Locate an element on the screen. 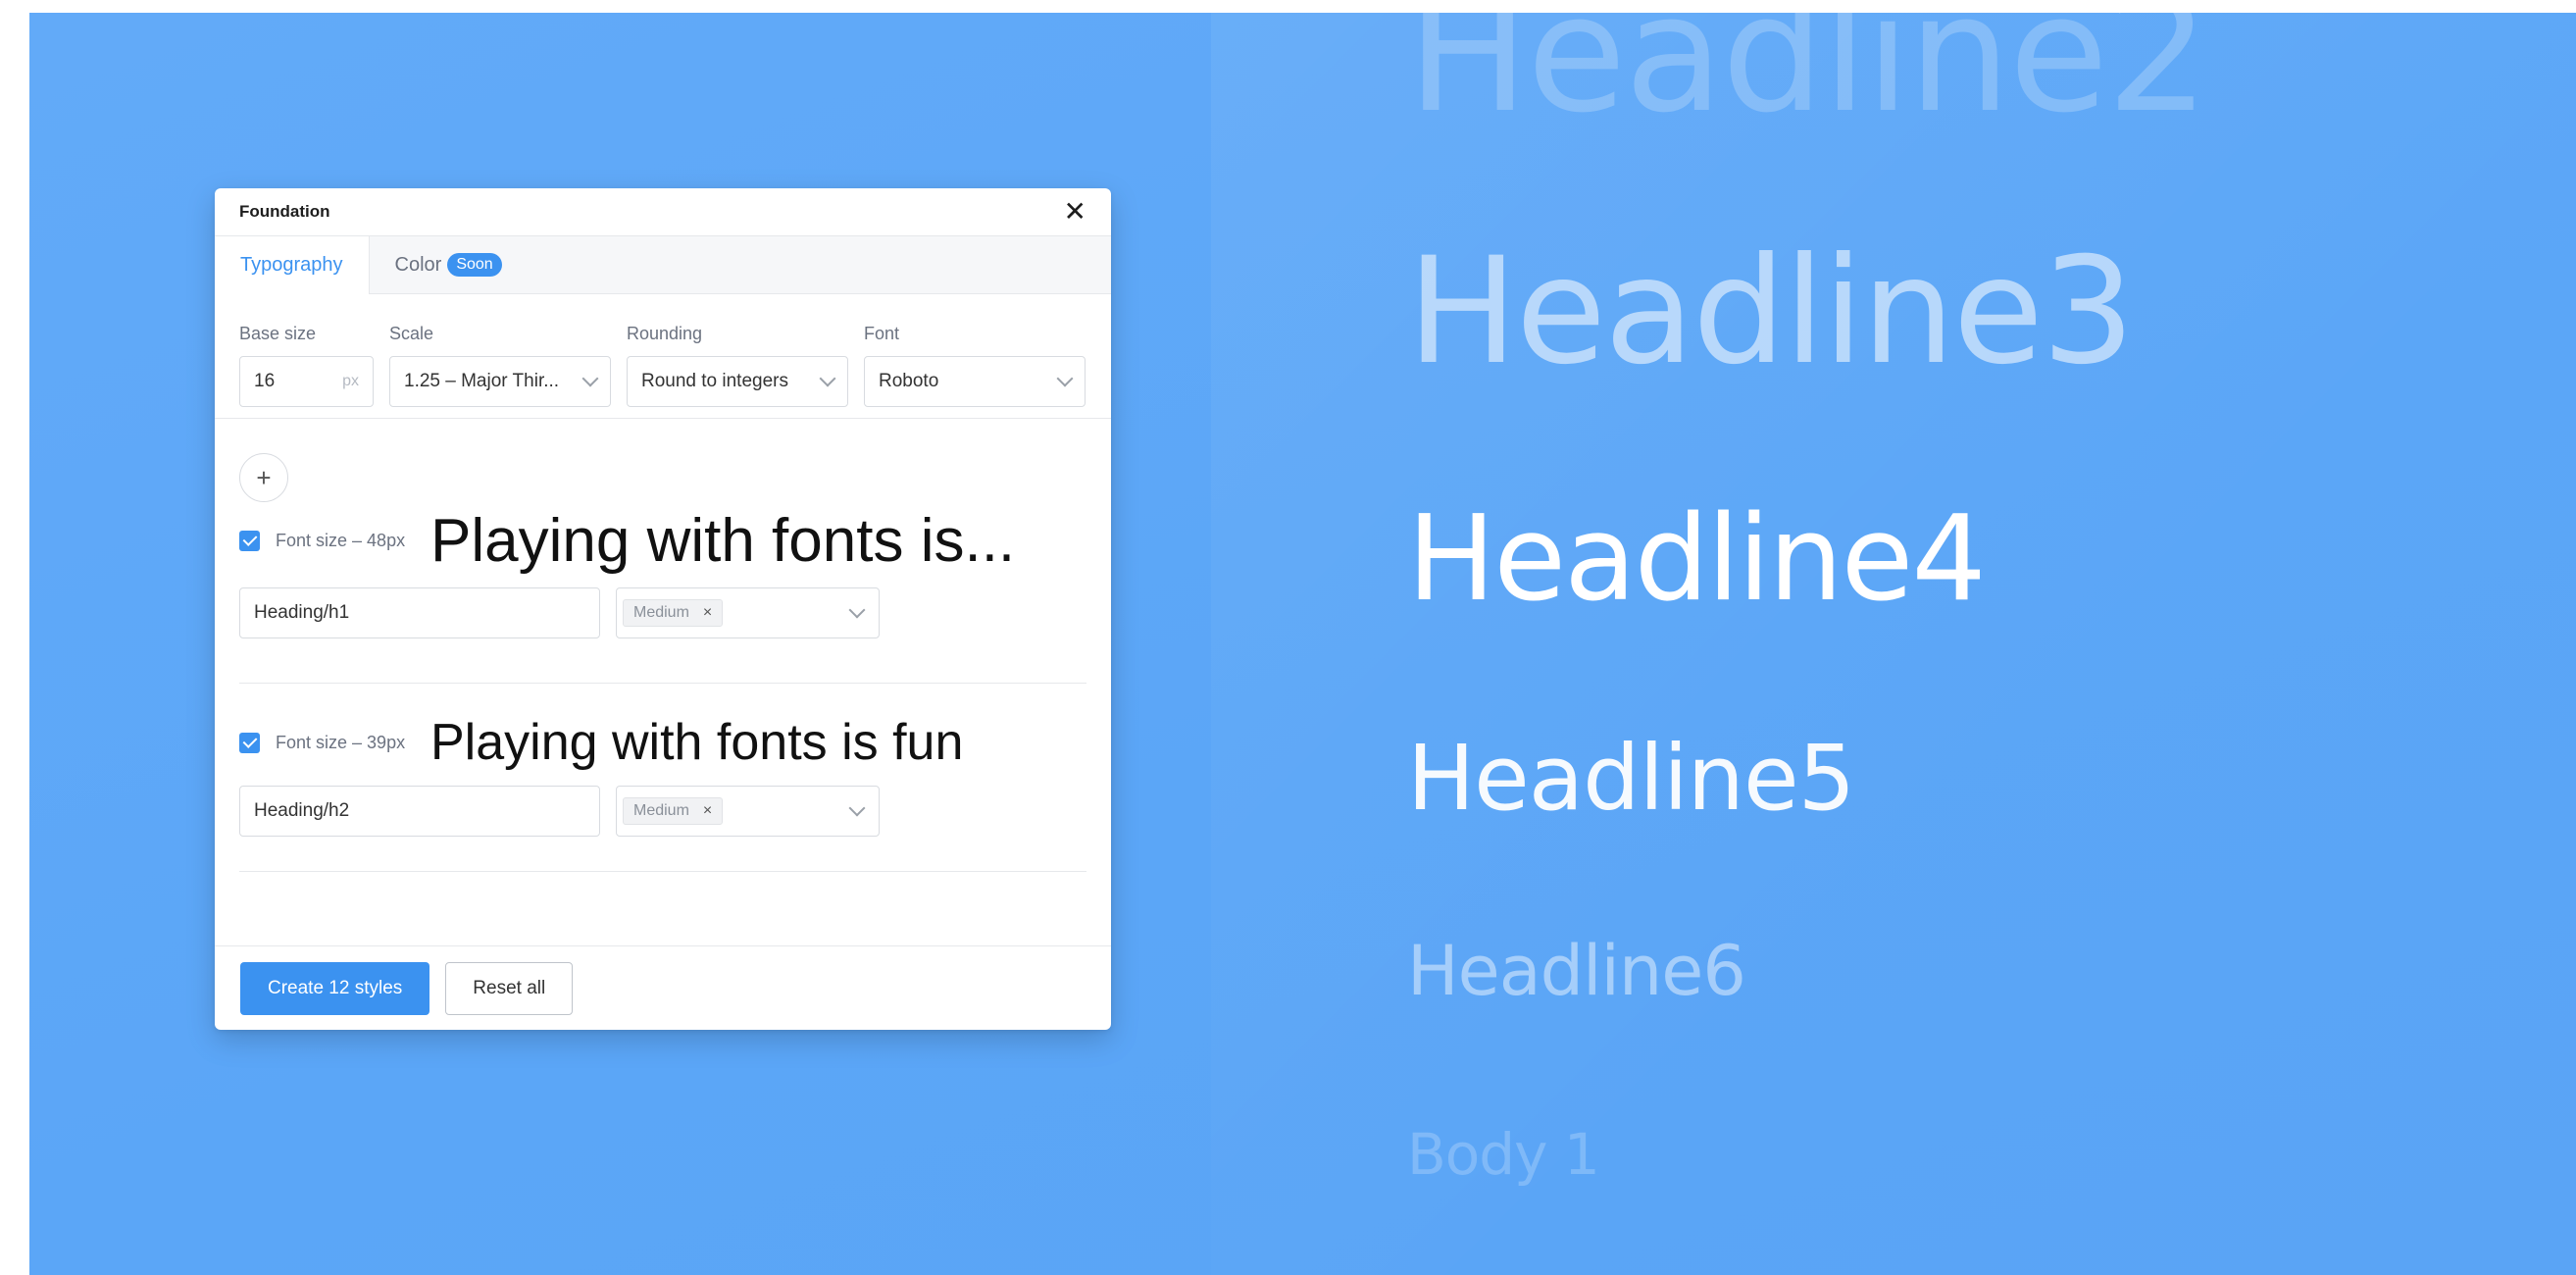 This screenshot has height=1275, width=2576. add-style-button: + is located at coordinates (263, 477).